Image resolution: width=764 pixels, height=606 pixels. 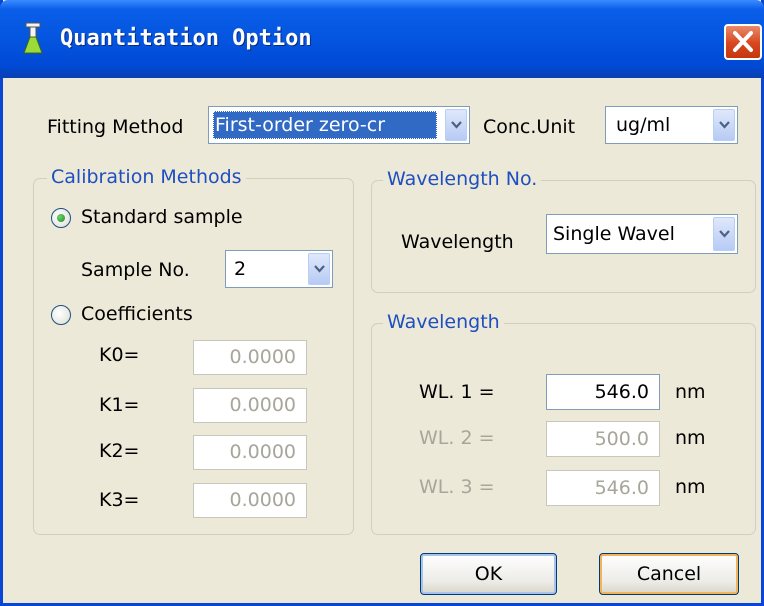 What do you see at coordinates (137, 314) in the screenshot?
I see `coefficients-label: Coefficients` at bounding box center [137, 314].